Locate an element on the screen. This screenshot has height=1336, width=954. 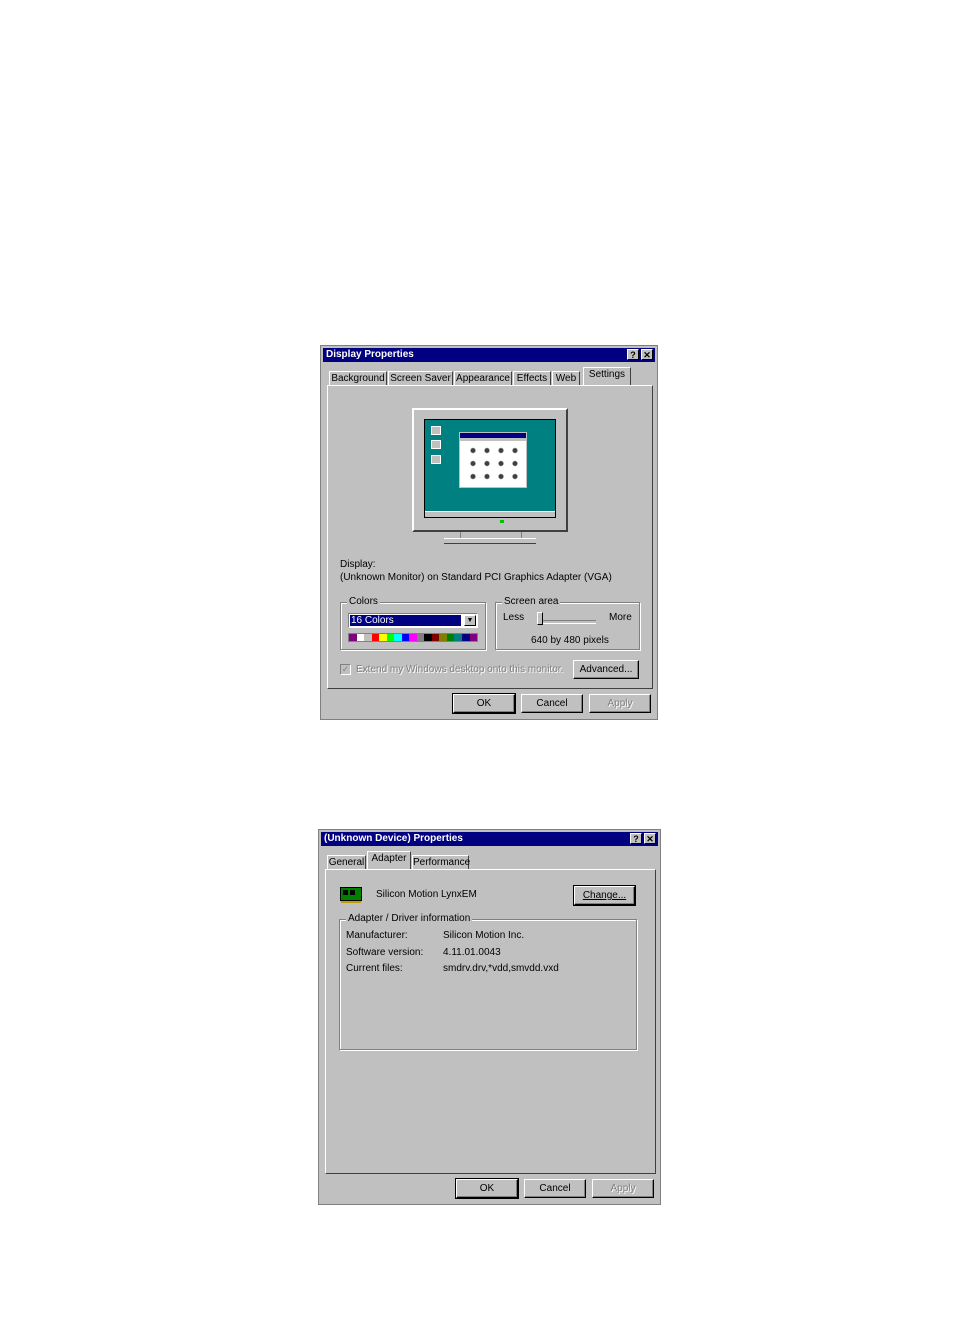
screen-area-group: Screen area Less More 640 by 480 pixels is located at coordinates (567, 623).